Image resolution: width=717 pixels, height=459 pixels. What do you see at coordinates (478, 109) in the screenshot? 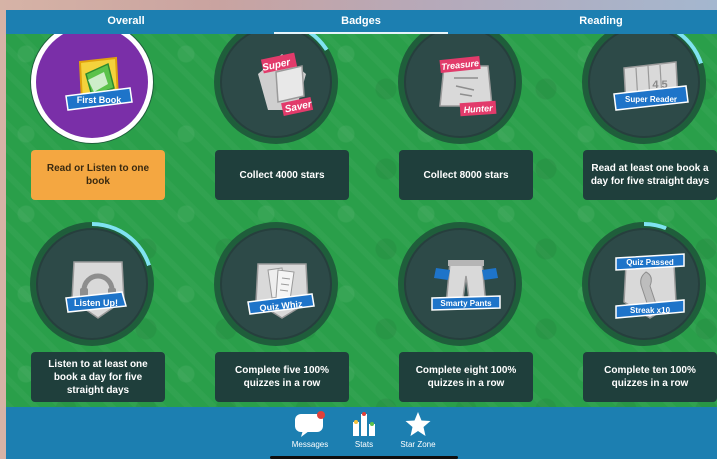
I see `svg-text: Hunter` at bounding box center [478, 109].